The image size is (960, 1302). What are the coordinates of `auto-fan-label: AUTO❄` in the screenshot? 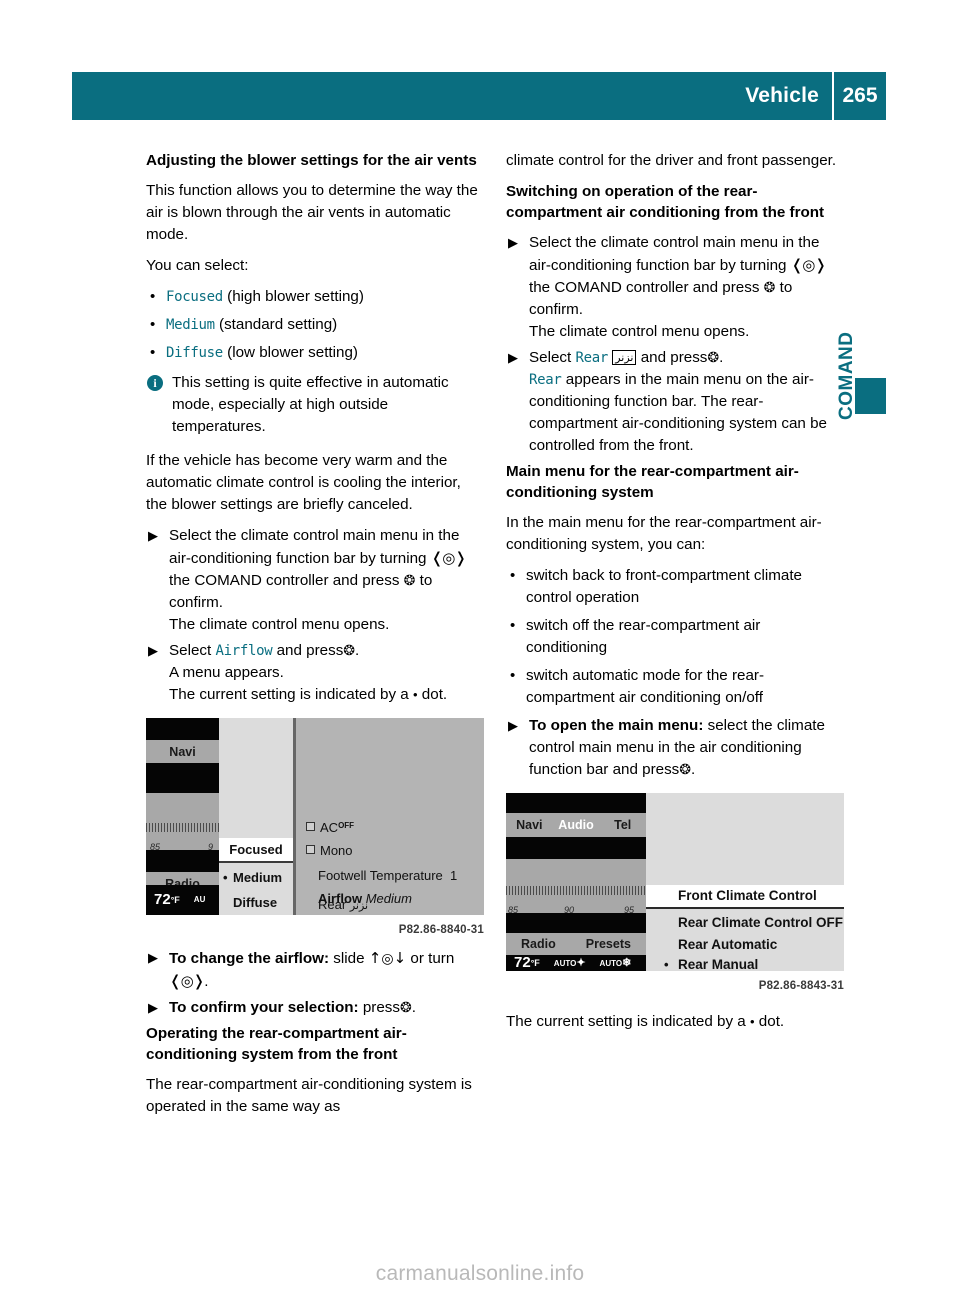 It's located at (615, 962).